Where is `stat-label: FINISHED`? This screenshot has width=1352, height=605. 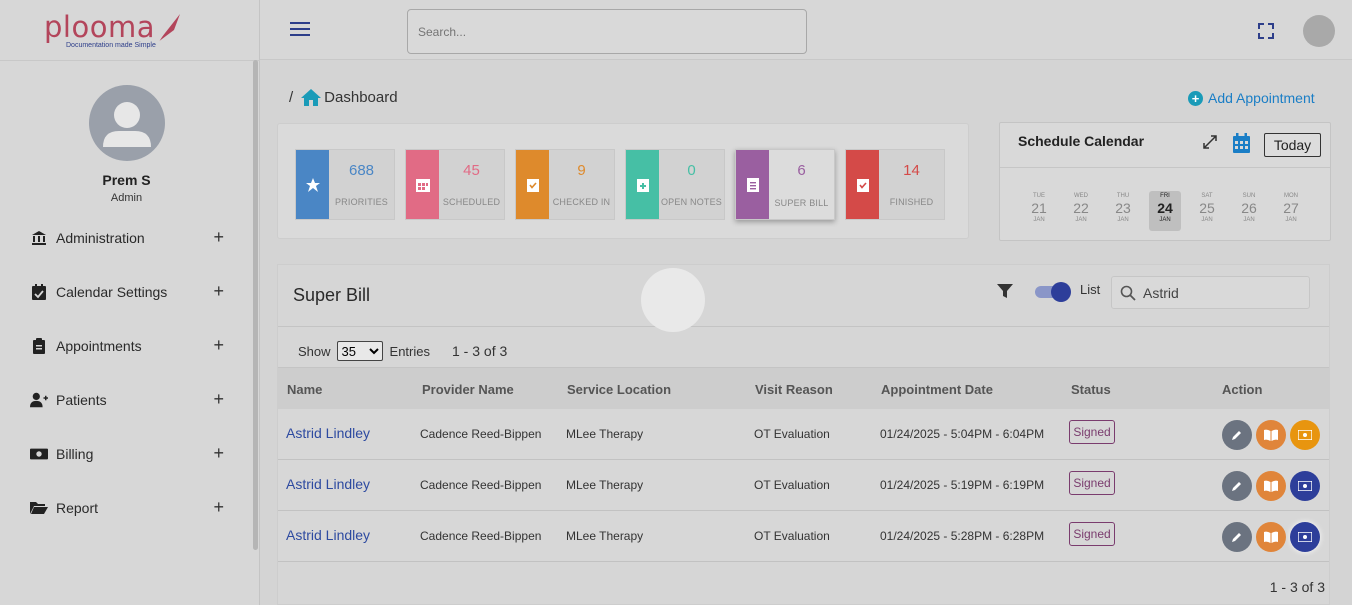 stat-label: FINISHED is located at coordinates (911, 202).